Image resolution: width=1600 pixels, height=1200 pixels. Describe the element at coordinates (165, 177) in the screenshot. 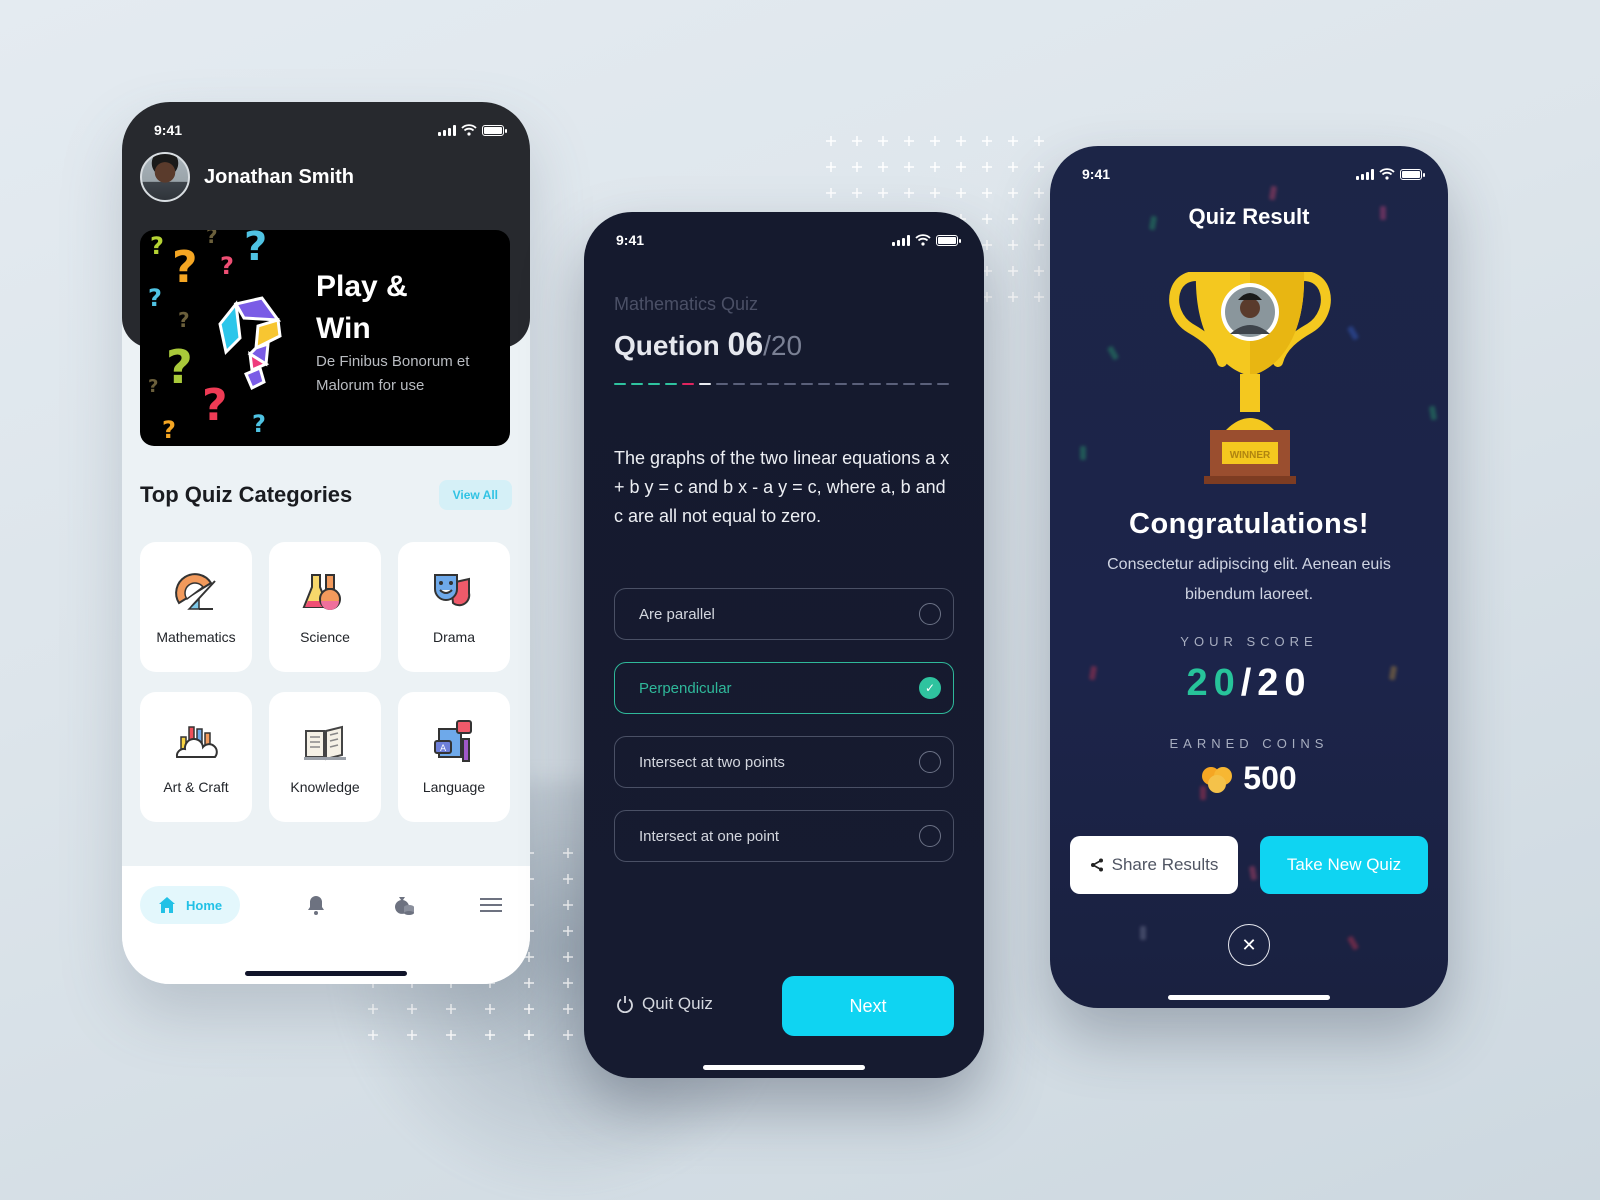

I see `avatar` at that location.